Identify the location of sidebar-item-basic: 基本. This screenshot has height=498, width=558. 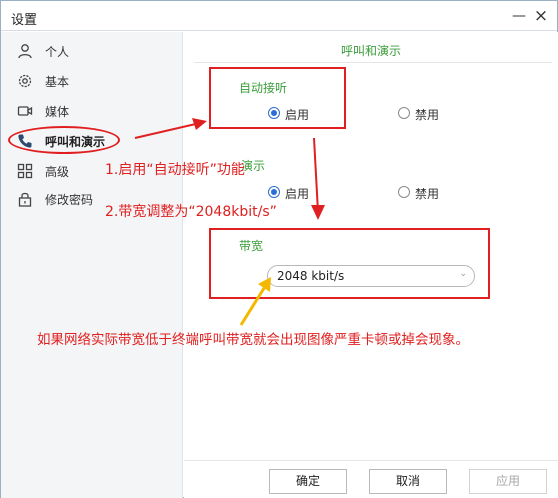
(92, 81).